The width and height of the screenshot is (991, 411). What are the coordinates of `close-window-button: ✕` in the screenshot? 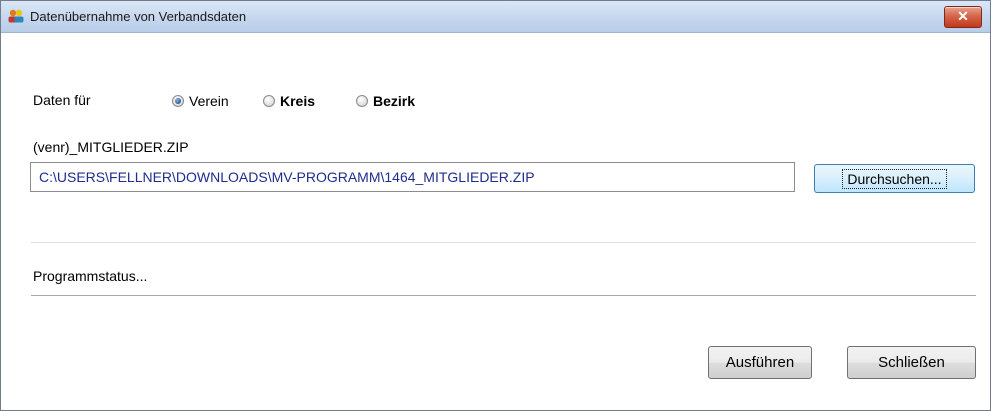 It's located at (963, 17).